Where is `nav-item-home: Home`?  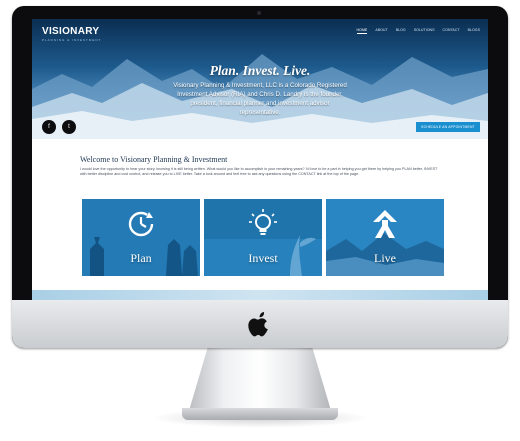 nav-item-home: Home is located at coordinates (362, 31).